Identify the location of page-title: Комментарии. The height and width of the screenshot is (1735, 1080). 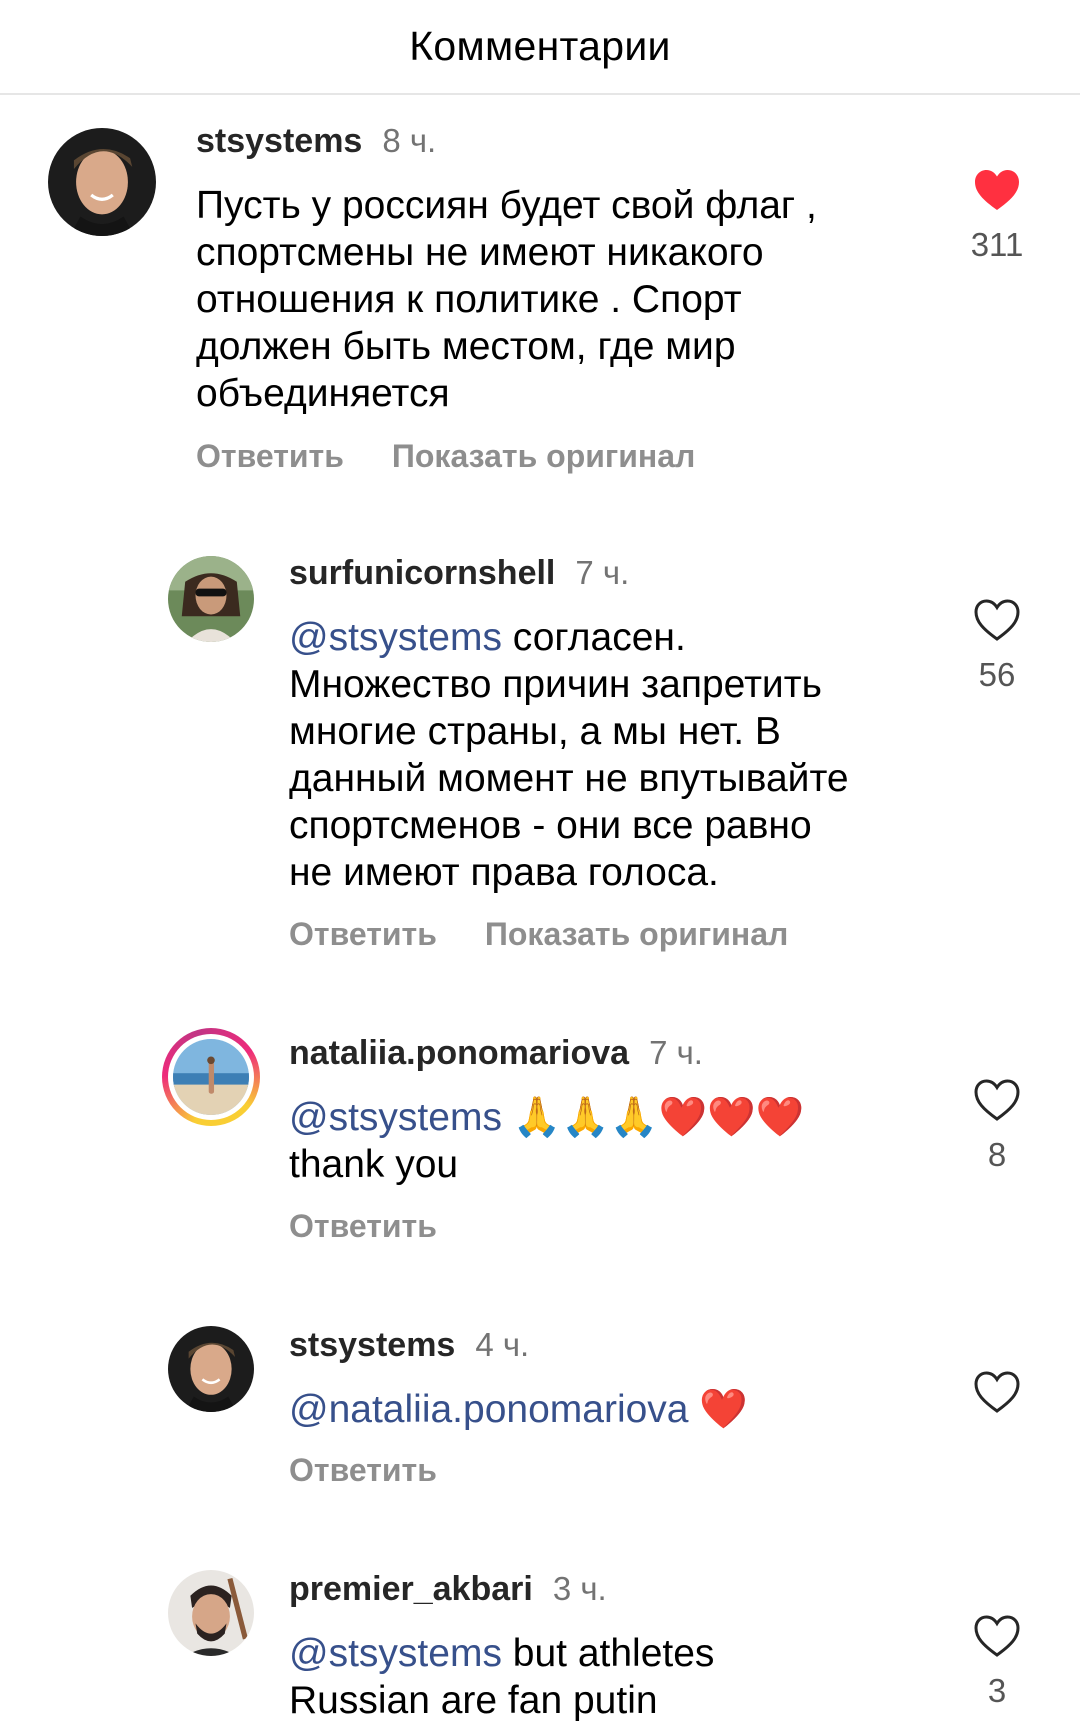
(540, 46).